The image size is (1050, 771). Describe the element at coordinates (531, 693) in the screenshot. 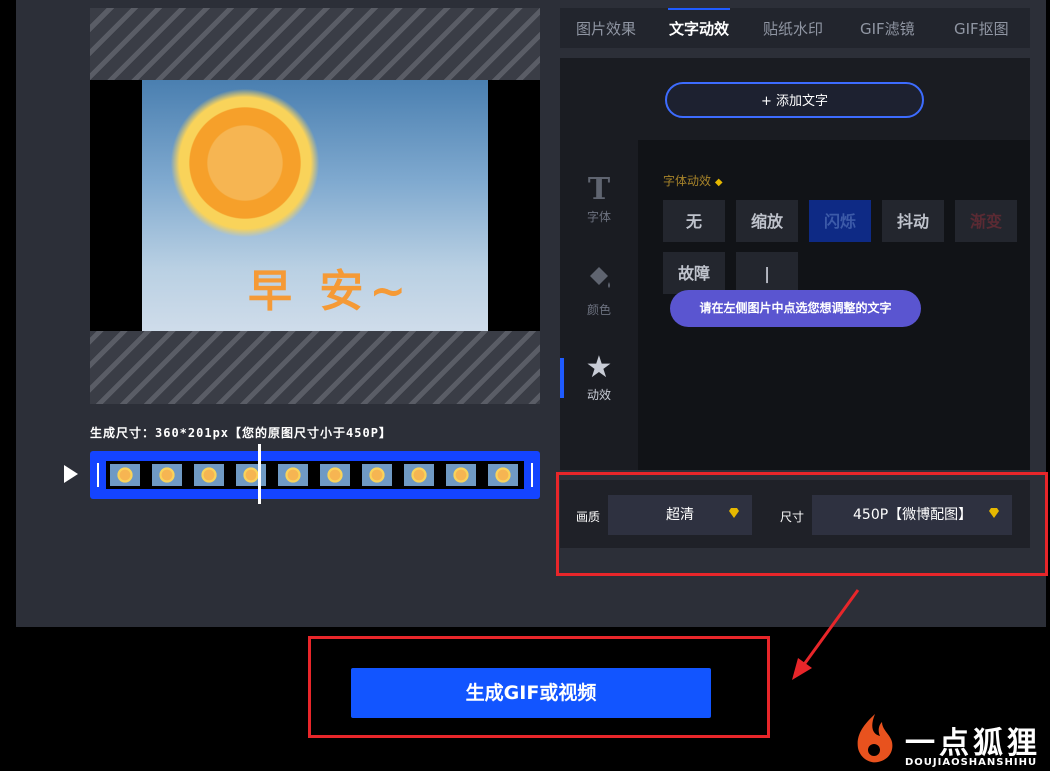

I see `generate-gif-button: 生成GIF或视频` at that location.